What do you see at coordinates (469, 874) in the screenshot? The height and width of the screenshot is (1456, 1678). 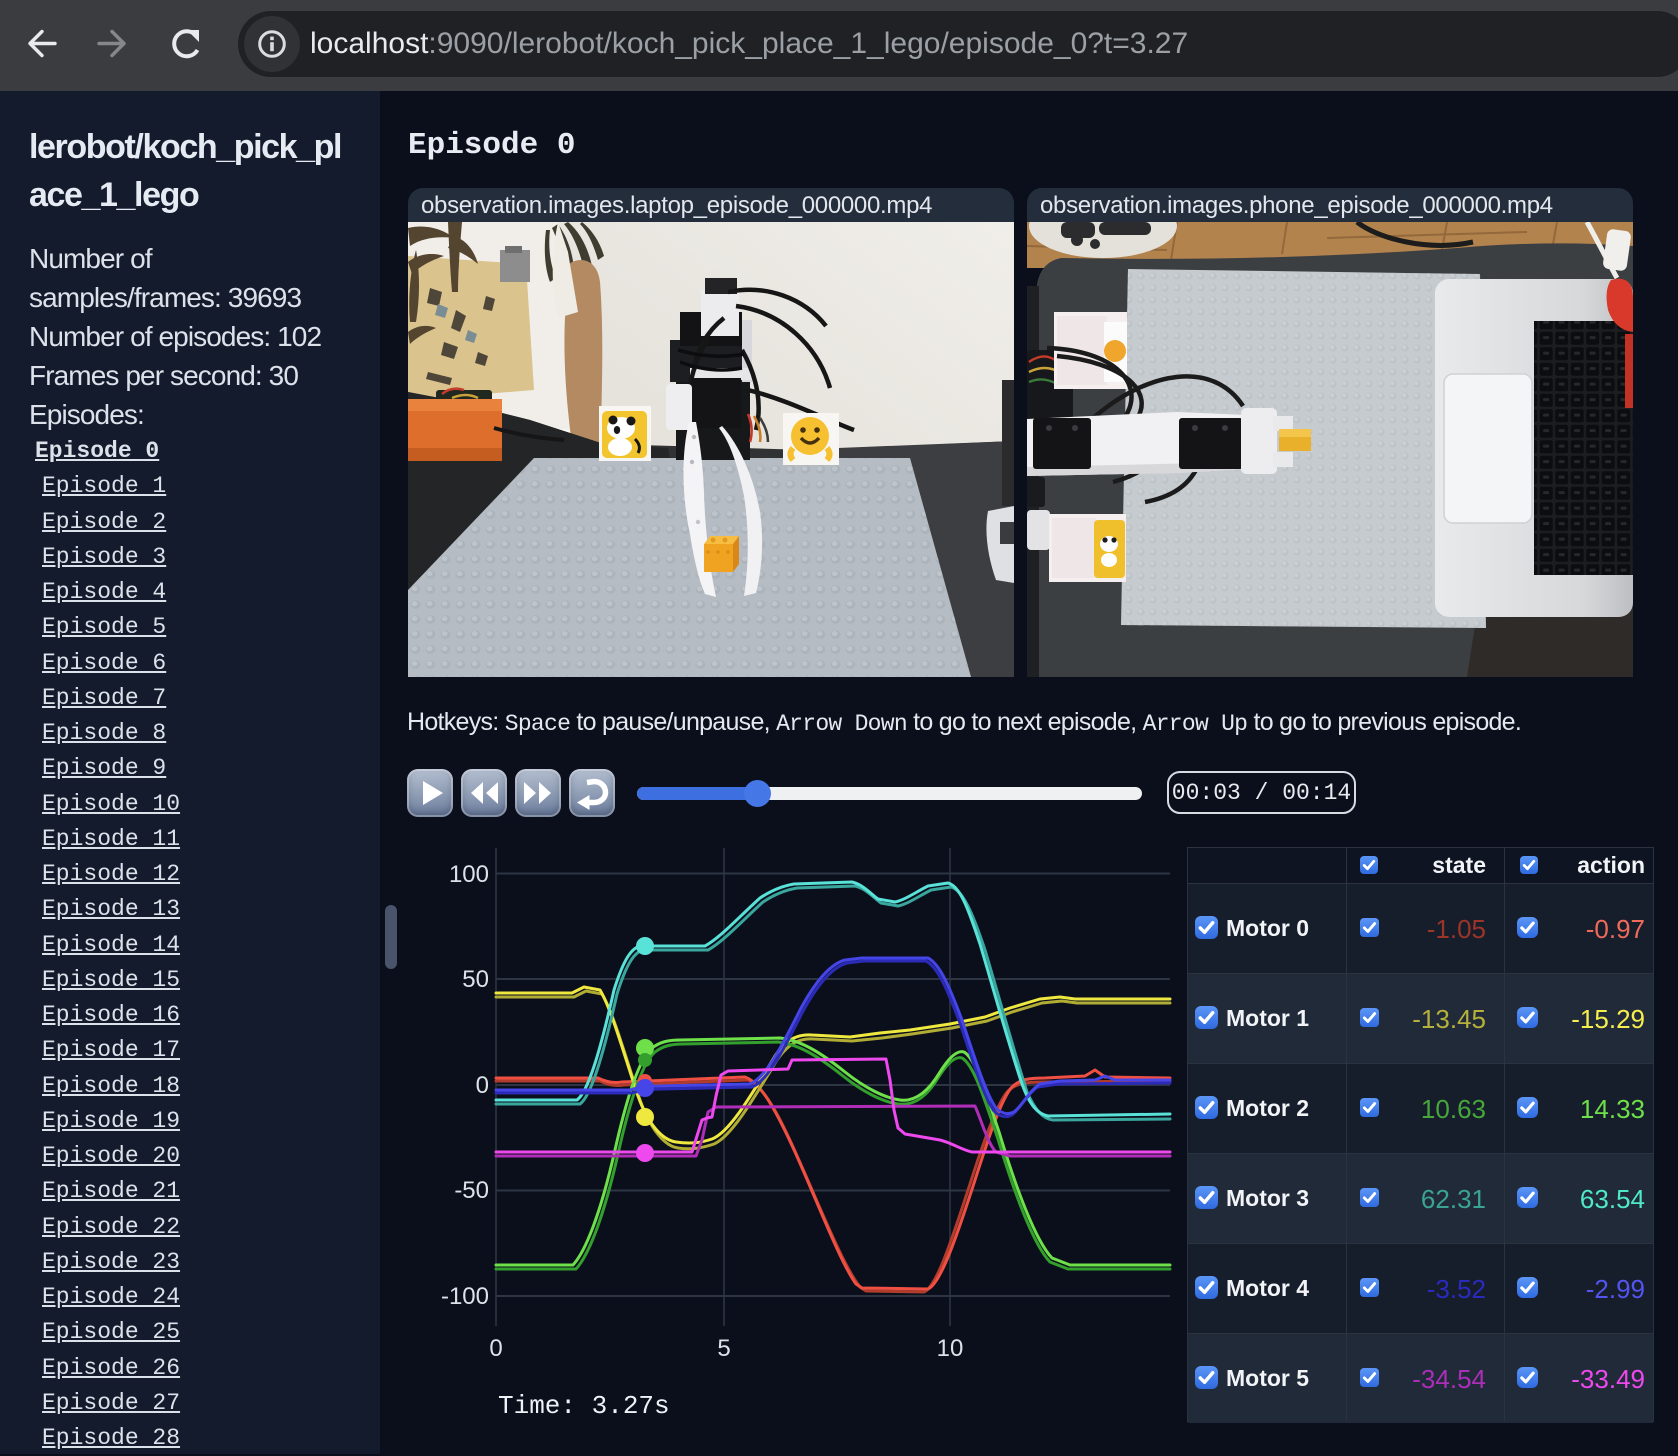 I see `svg-text: 100` at bounding box center [469, 874].